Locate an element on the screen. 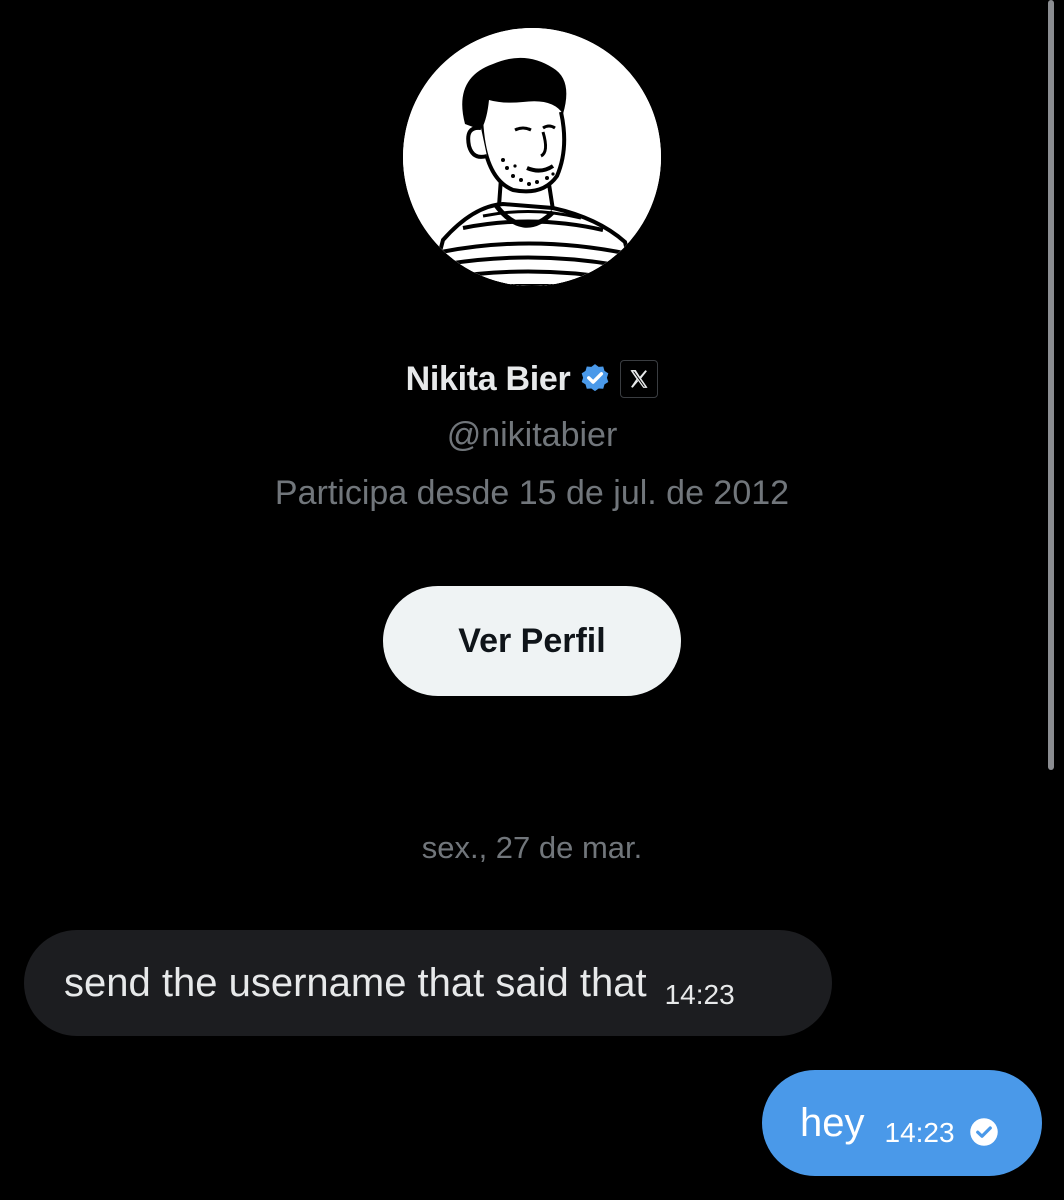 The image size is (1064, 1200). avatar-illustration is located at coordinates (532, 157).